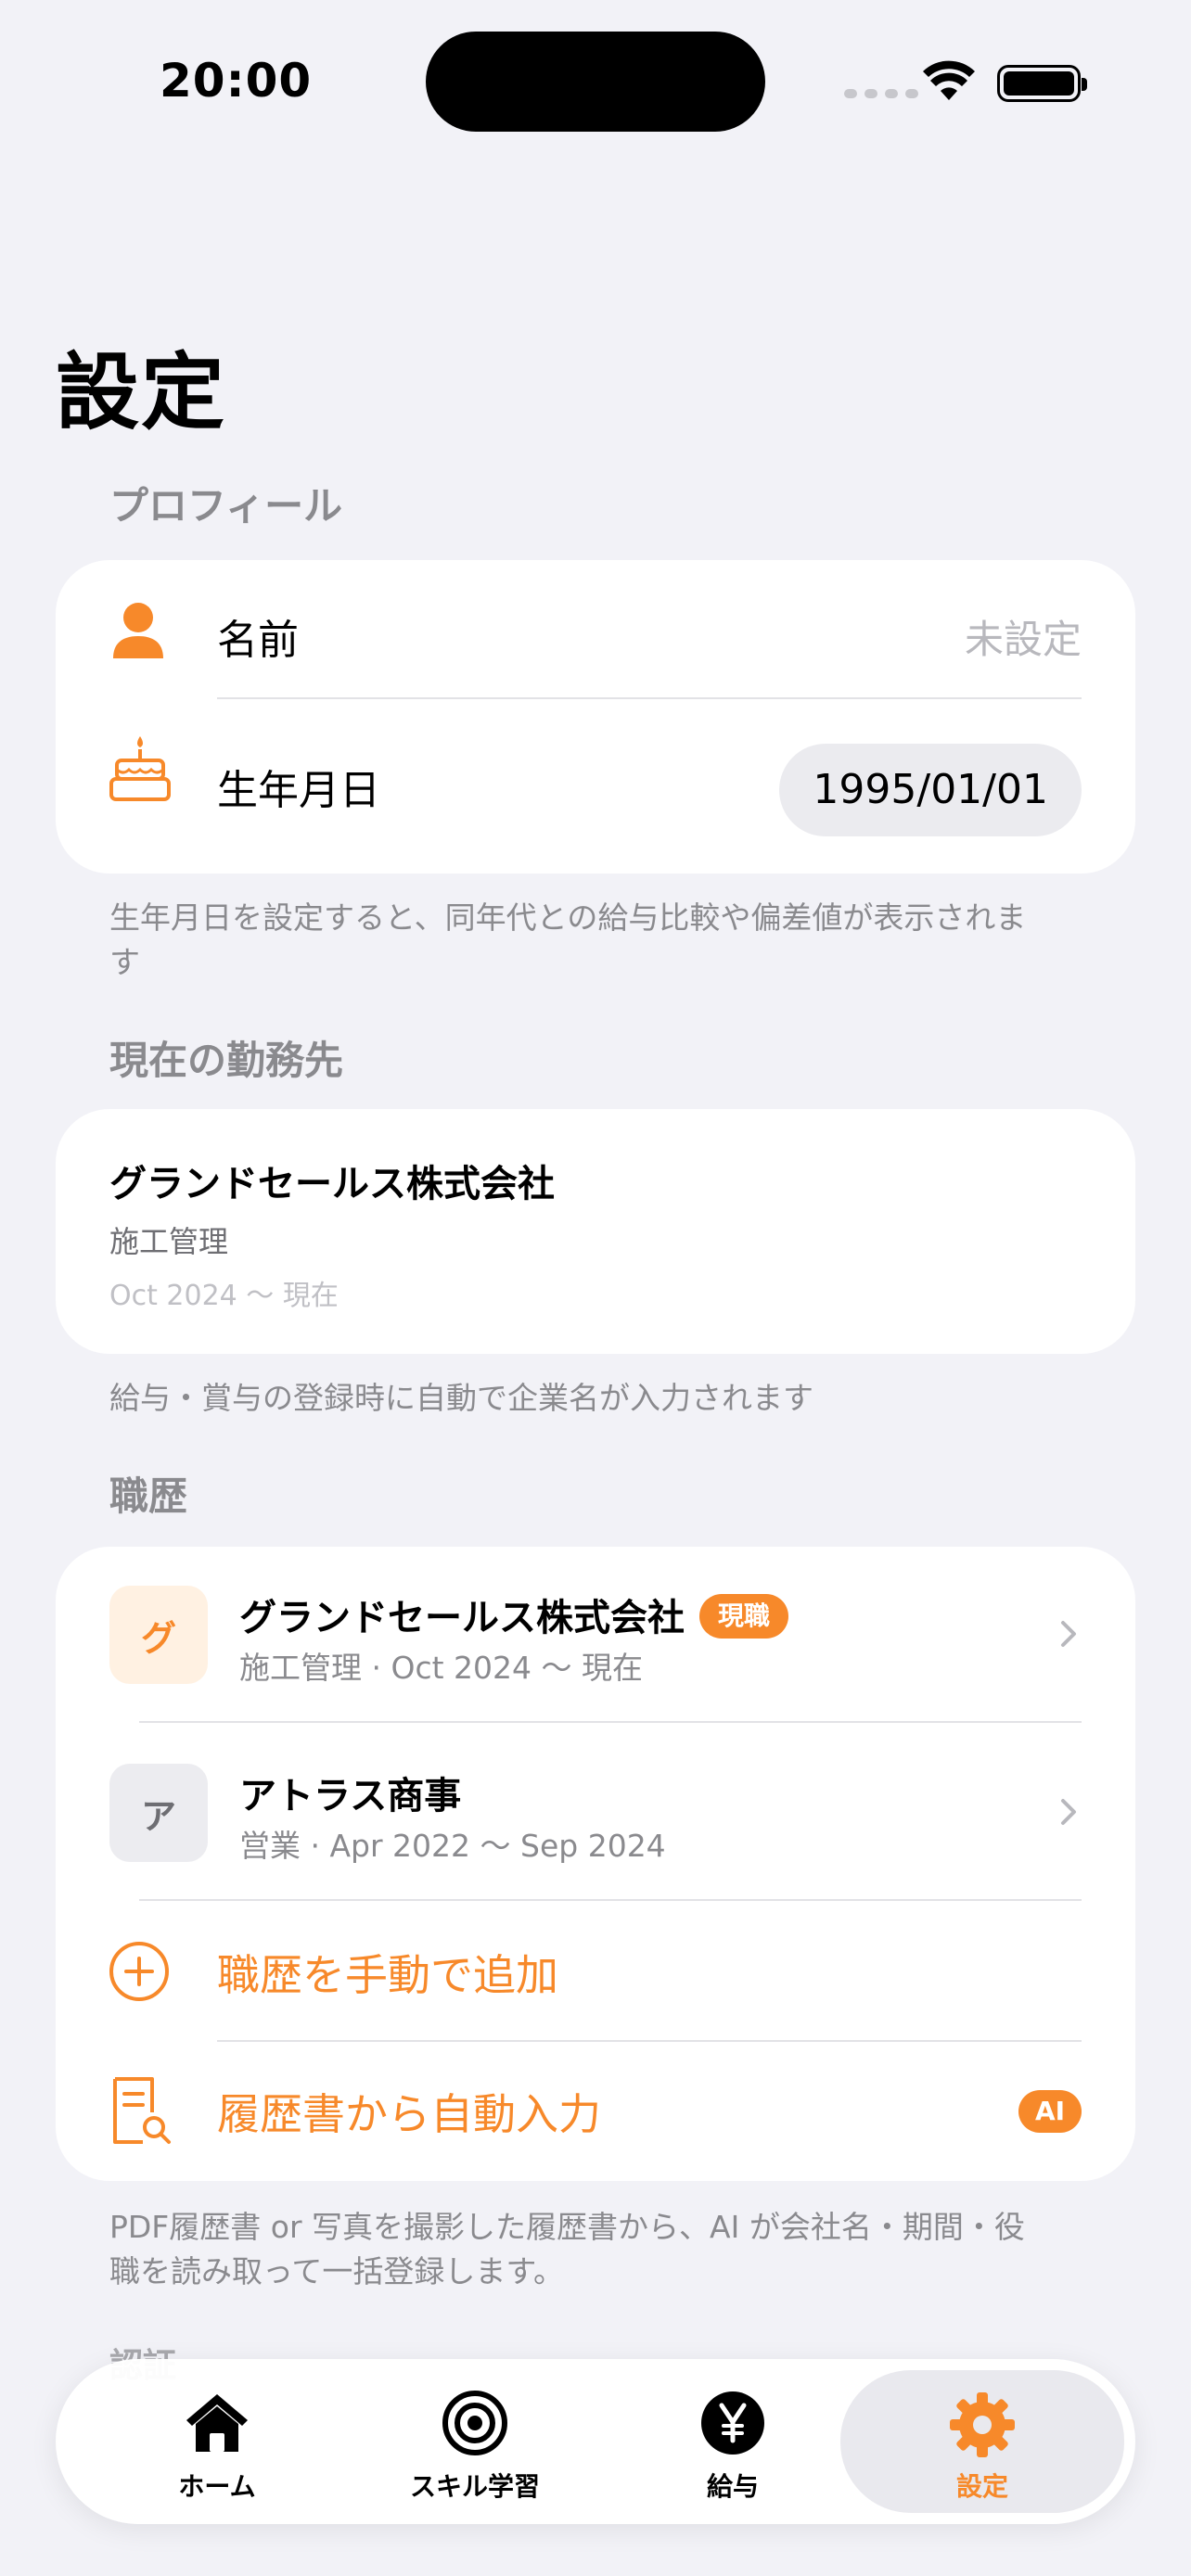 The image size is (1191, 2576). What do you see at coordinates (148, 1496) in the screenshot?
I see `career-section-header: 職歴` at bounding box center [148, 1496].